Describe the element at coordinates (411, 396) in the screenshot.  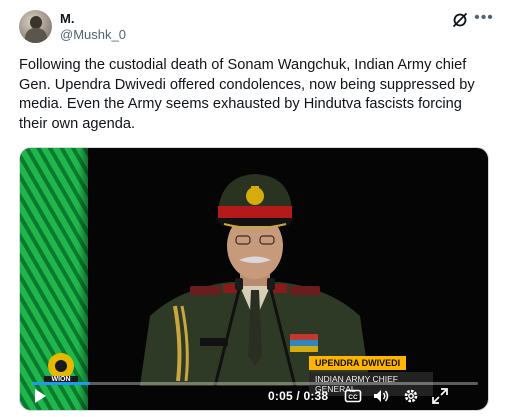
I see `settings-icon` at that location.